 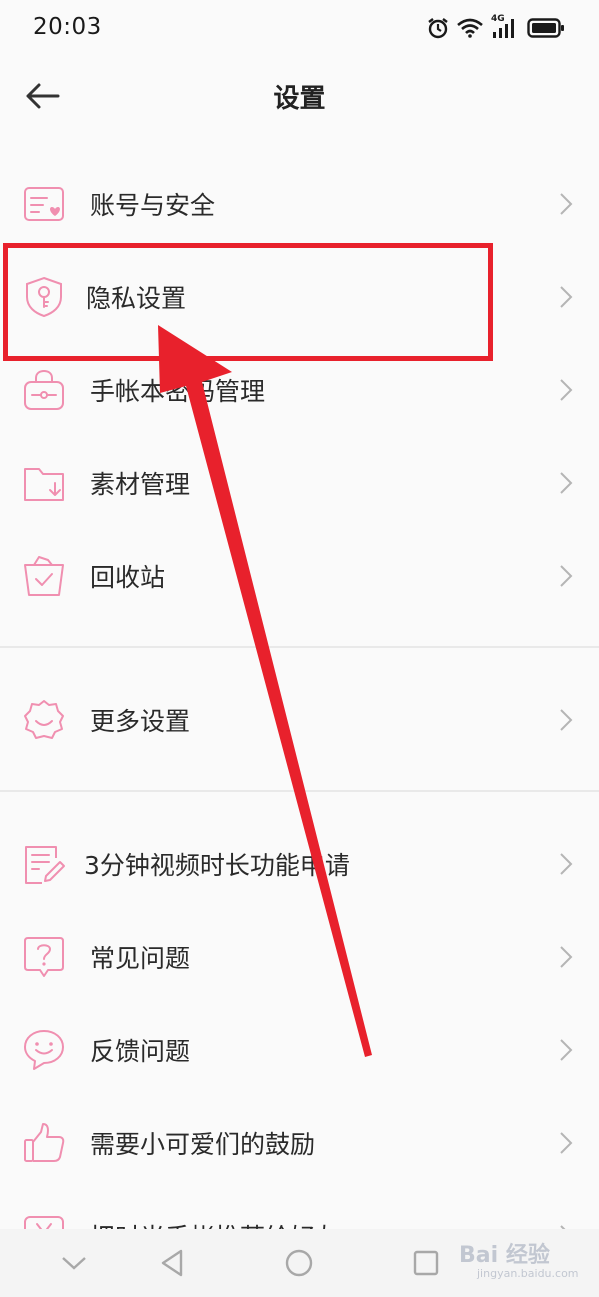 I want to click on nav-back-button, so click(x=172, y=1263).